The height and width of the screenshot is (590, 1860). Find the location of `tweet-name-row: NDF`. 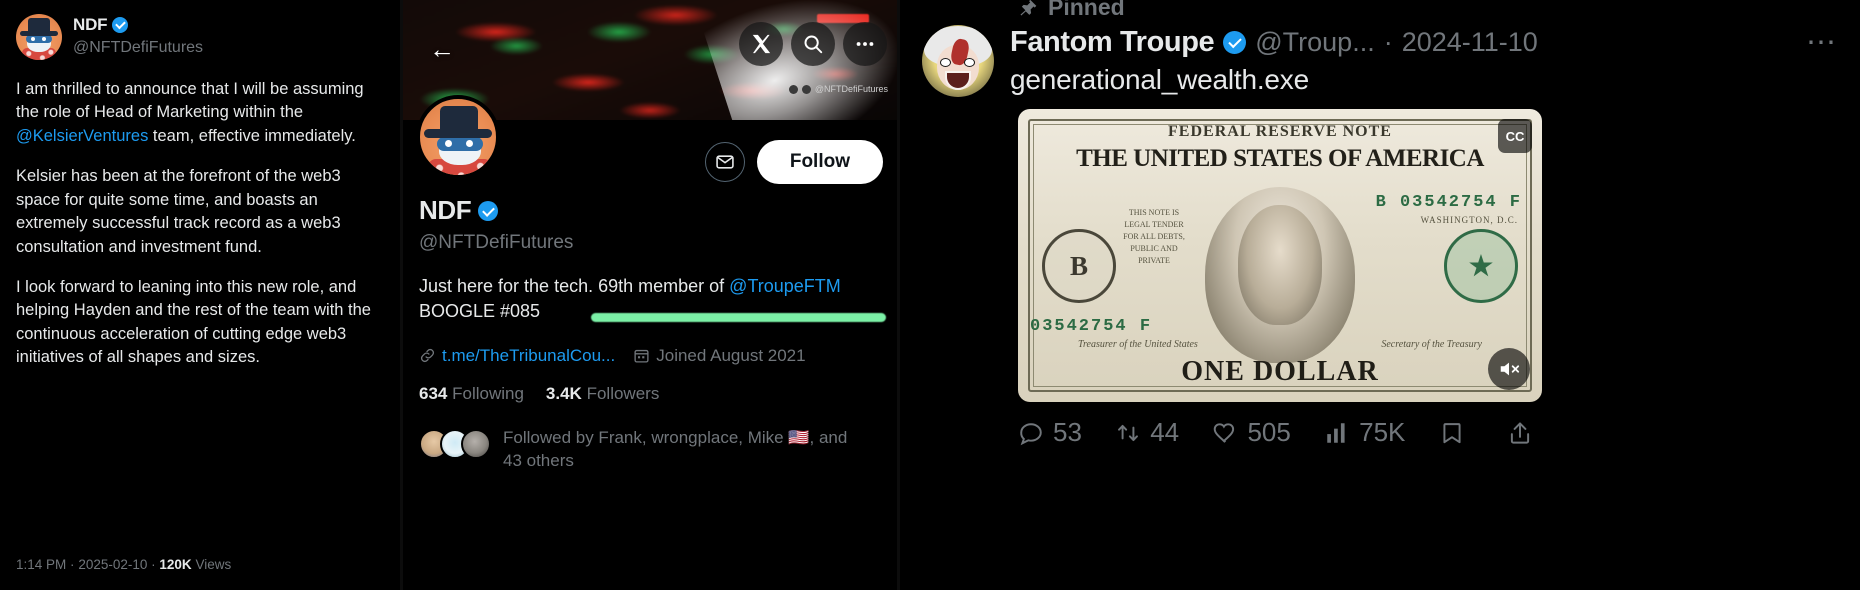

tweet-name-row: NDF is located at coordinates (138, 25).